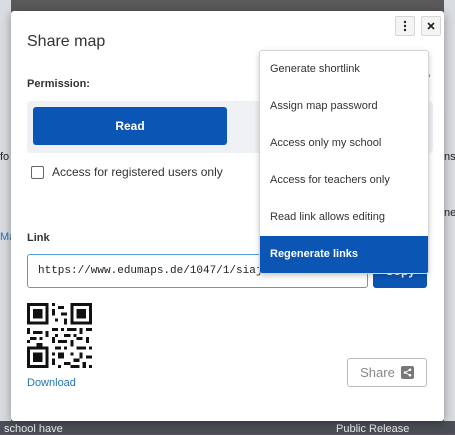  I want to click on menu-item-school-only: Access only my school, so click(344, 143).